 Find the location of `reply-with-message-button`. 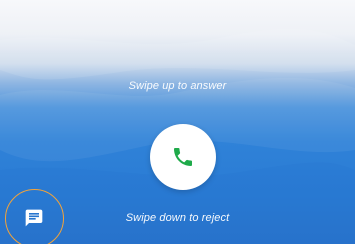

reply-with-message-button is located at coordinates (34, 218).